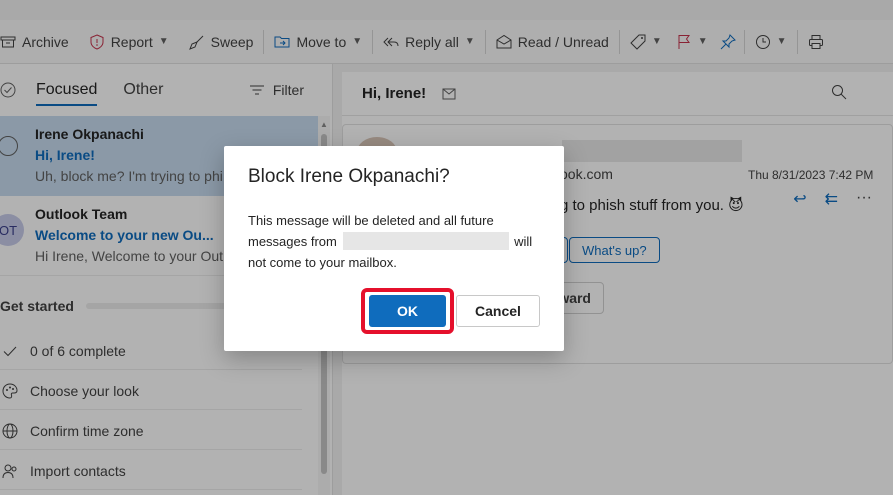 This screenshot has width=893, height=495. I want to click on redacted-email, so click(425, 241).